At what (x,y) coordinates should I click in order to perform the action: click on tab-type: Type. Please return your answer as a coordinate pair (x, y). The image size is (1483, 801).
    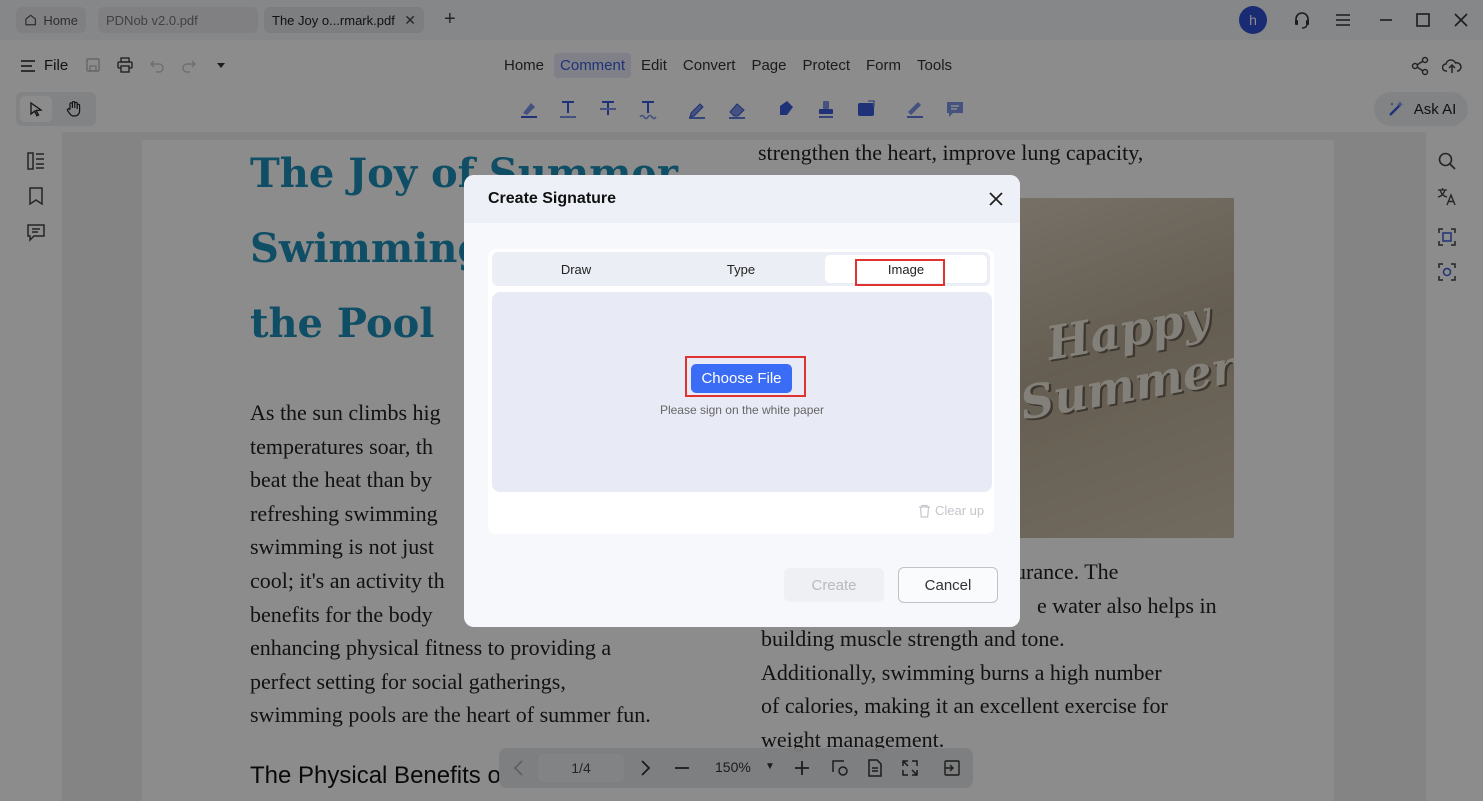
    Looking at the image, I should click on (741, 269).